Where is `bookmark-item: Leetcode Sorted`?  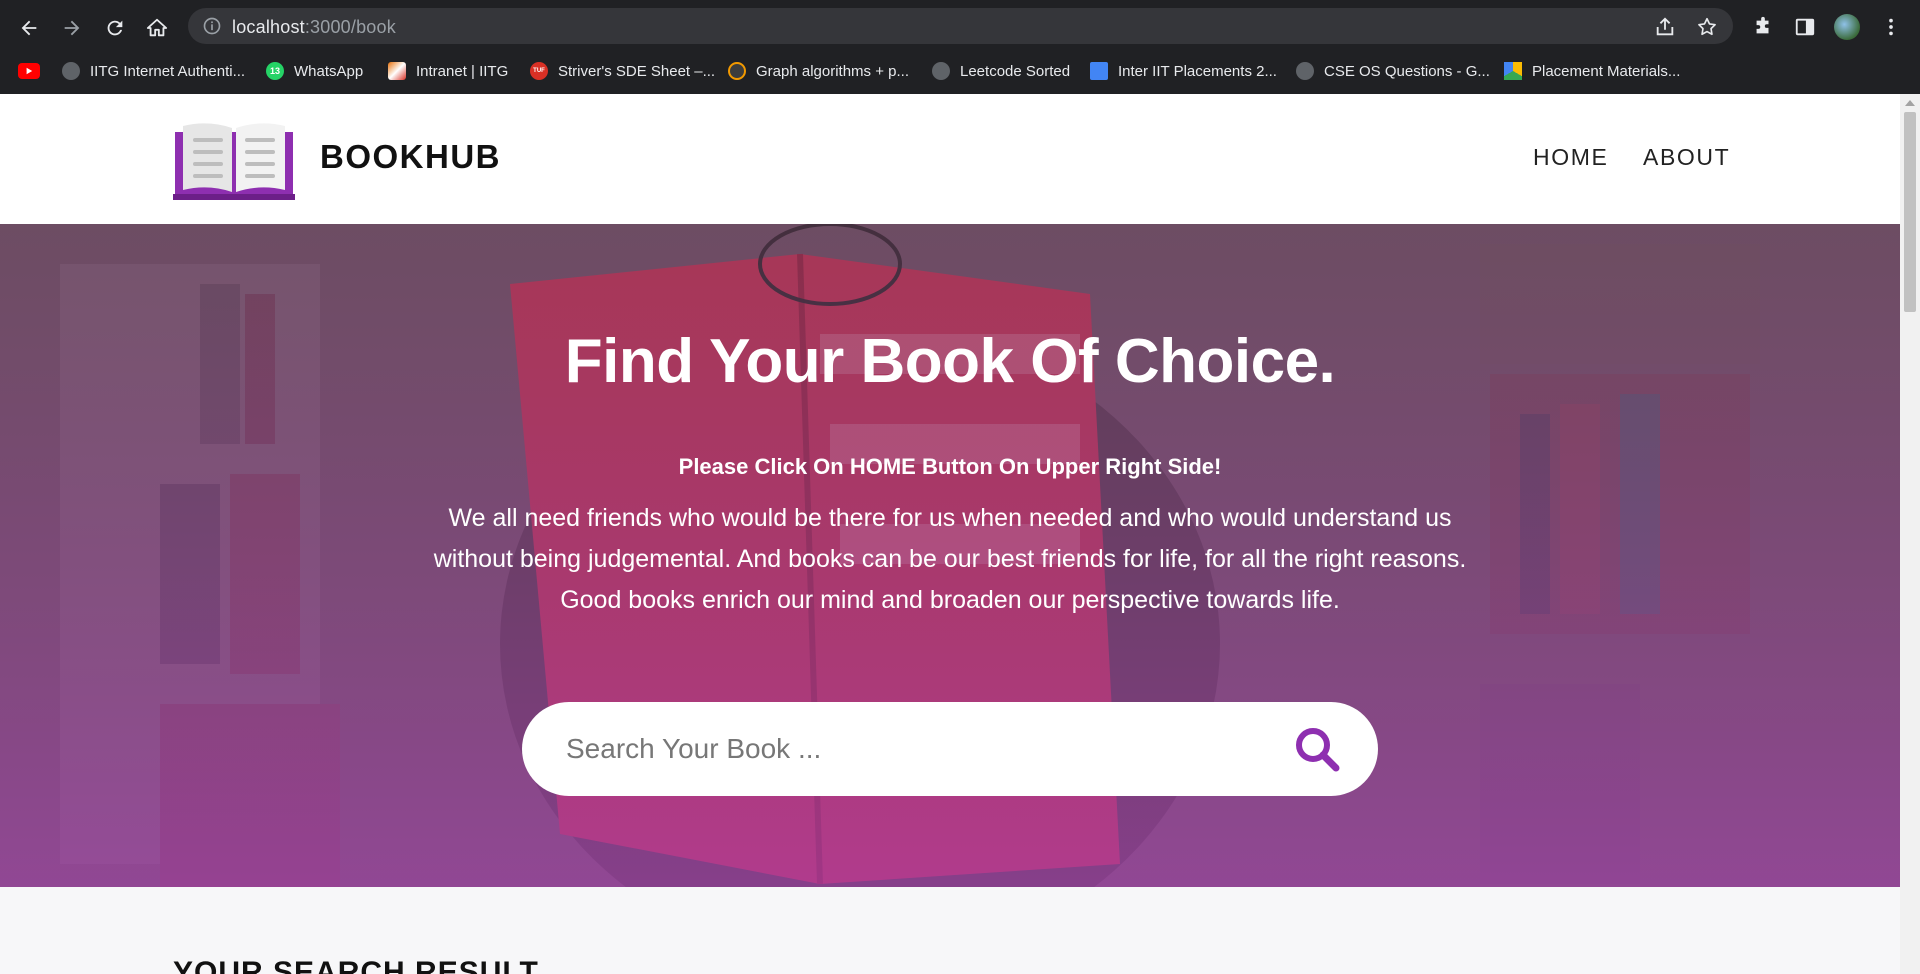
bookmark-item: Leetcode Sorted is located at coordinates (1001, 71).